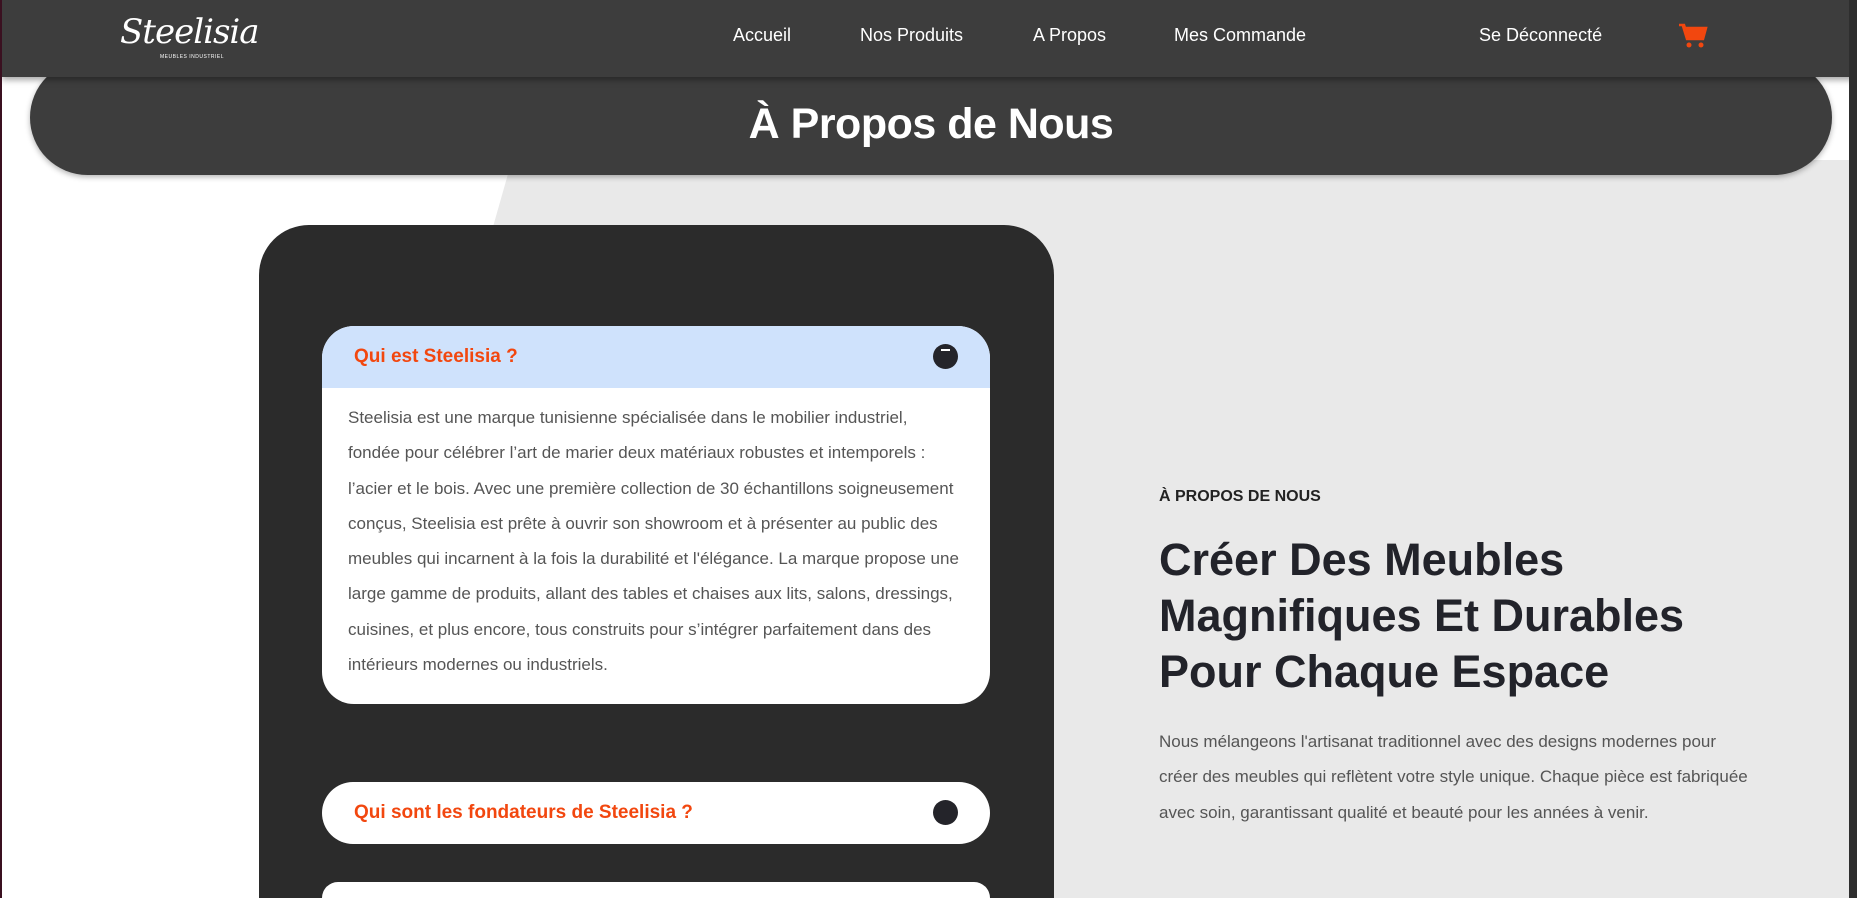  What do you see at coordinates (436, 356) in the screenshot?
I see `faq-question: Qui est Steelisia ?` at bounding box center [436, 356].